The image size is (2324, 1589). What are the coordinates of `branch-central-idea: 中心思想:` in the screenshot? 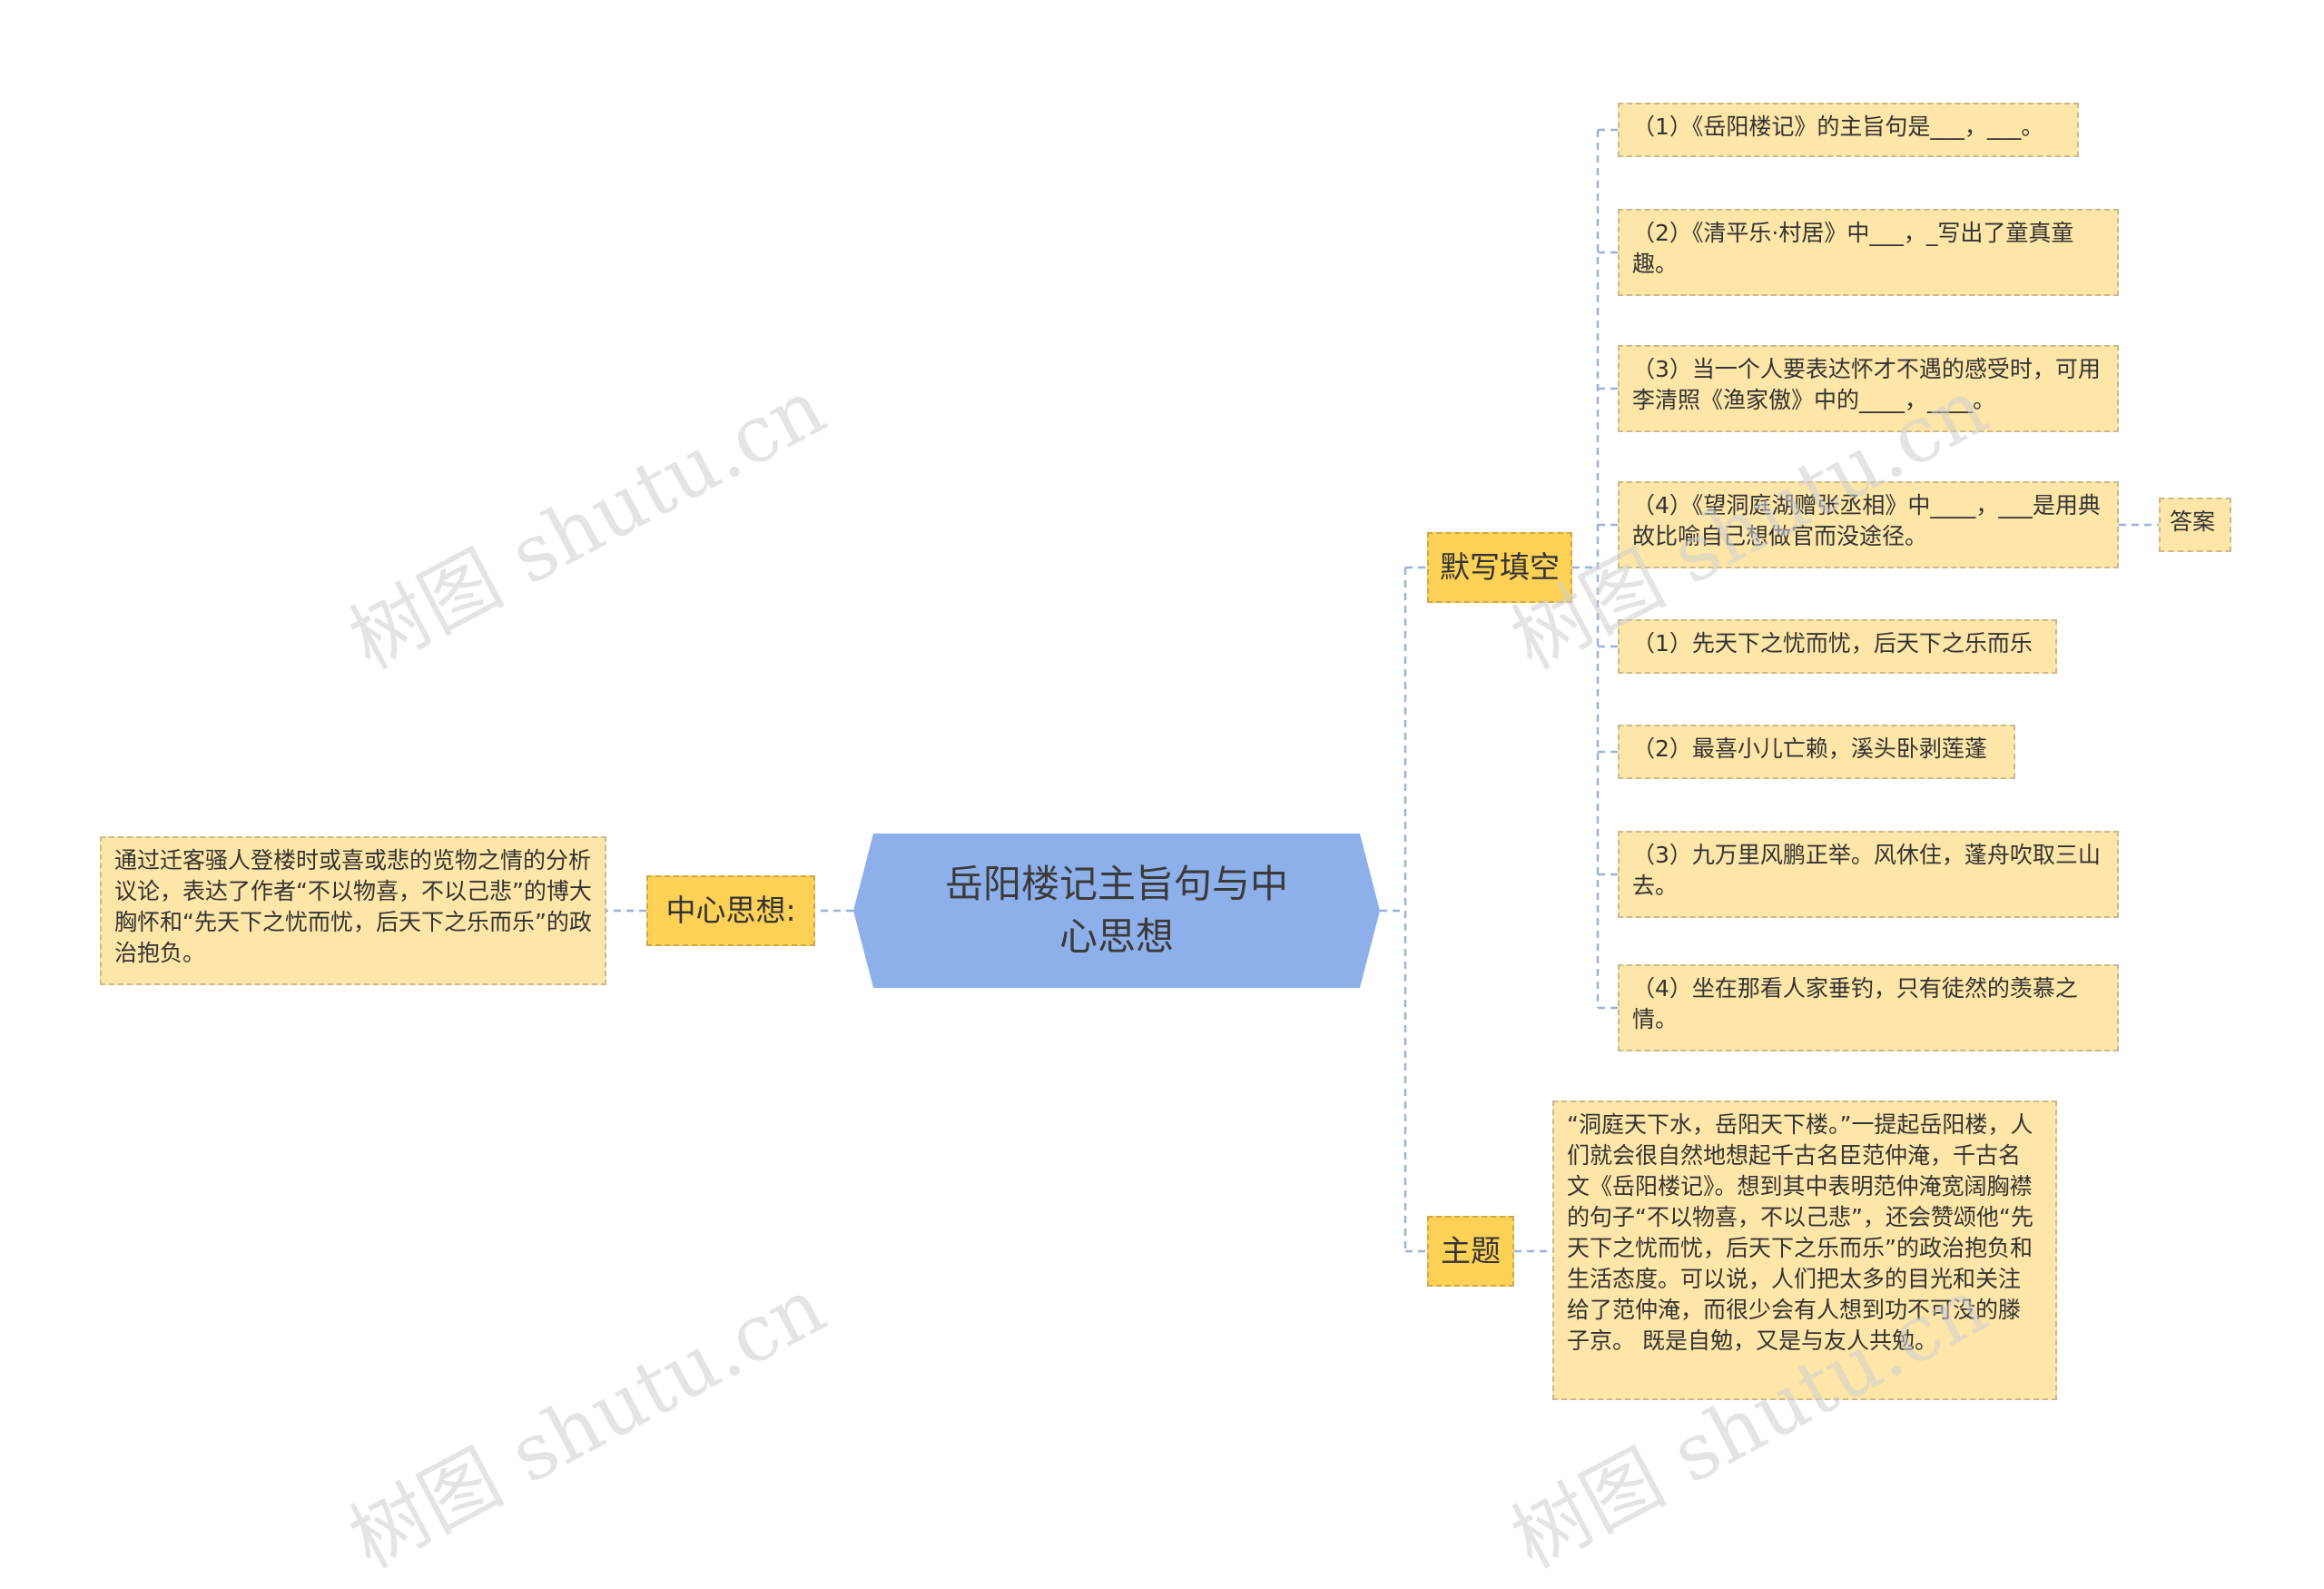 It's located at (730, 910).